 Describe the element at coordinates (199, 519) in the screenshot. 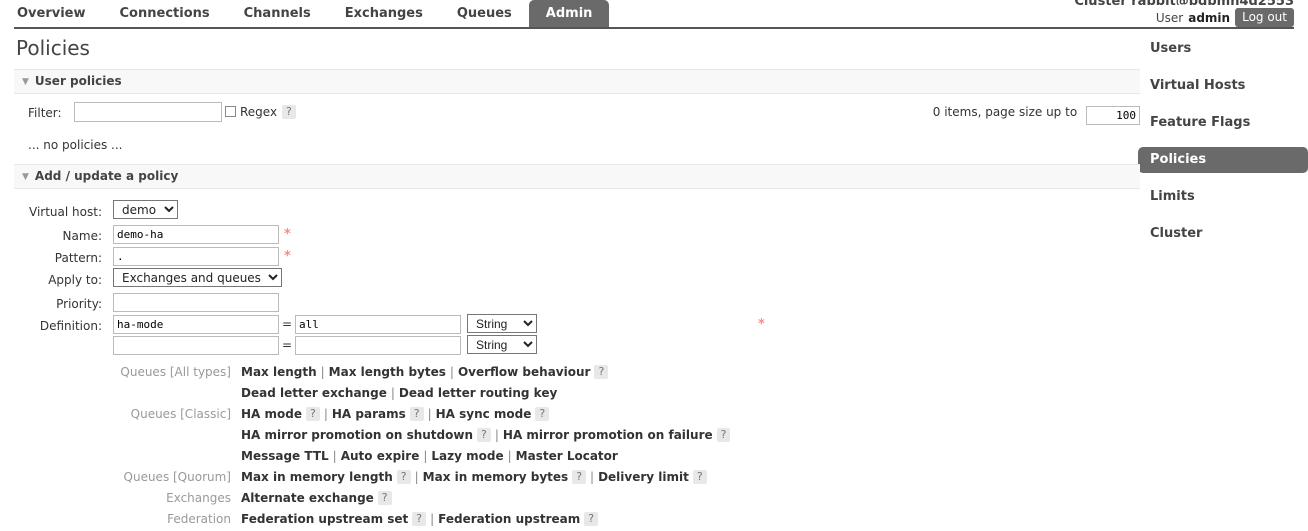

I see `hint-category-label: Federation` at that location.